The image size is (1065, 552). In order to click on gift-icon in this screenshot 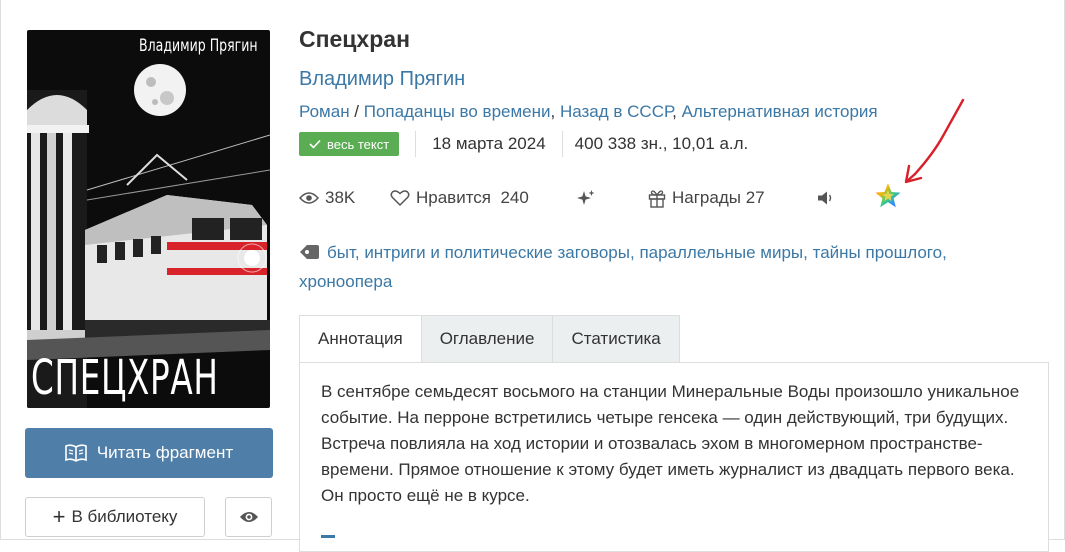, I will do `click(657, 199)`.